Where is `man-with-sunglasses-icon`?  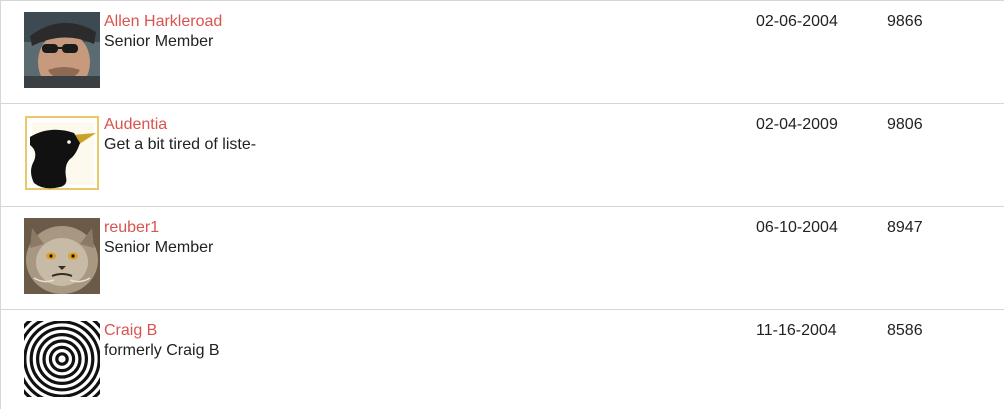 man-with-sunglasses-icon is located at coordinates (62, 50).